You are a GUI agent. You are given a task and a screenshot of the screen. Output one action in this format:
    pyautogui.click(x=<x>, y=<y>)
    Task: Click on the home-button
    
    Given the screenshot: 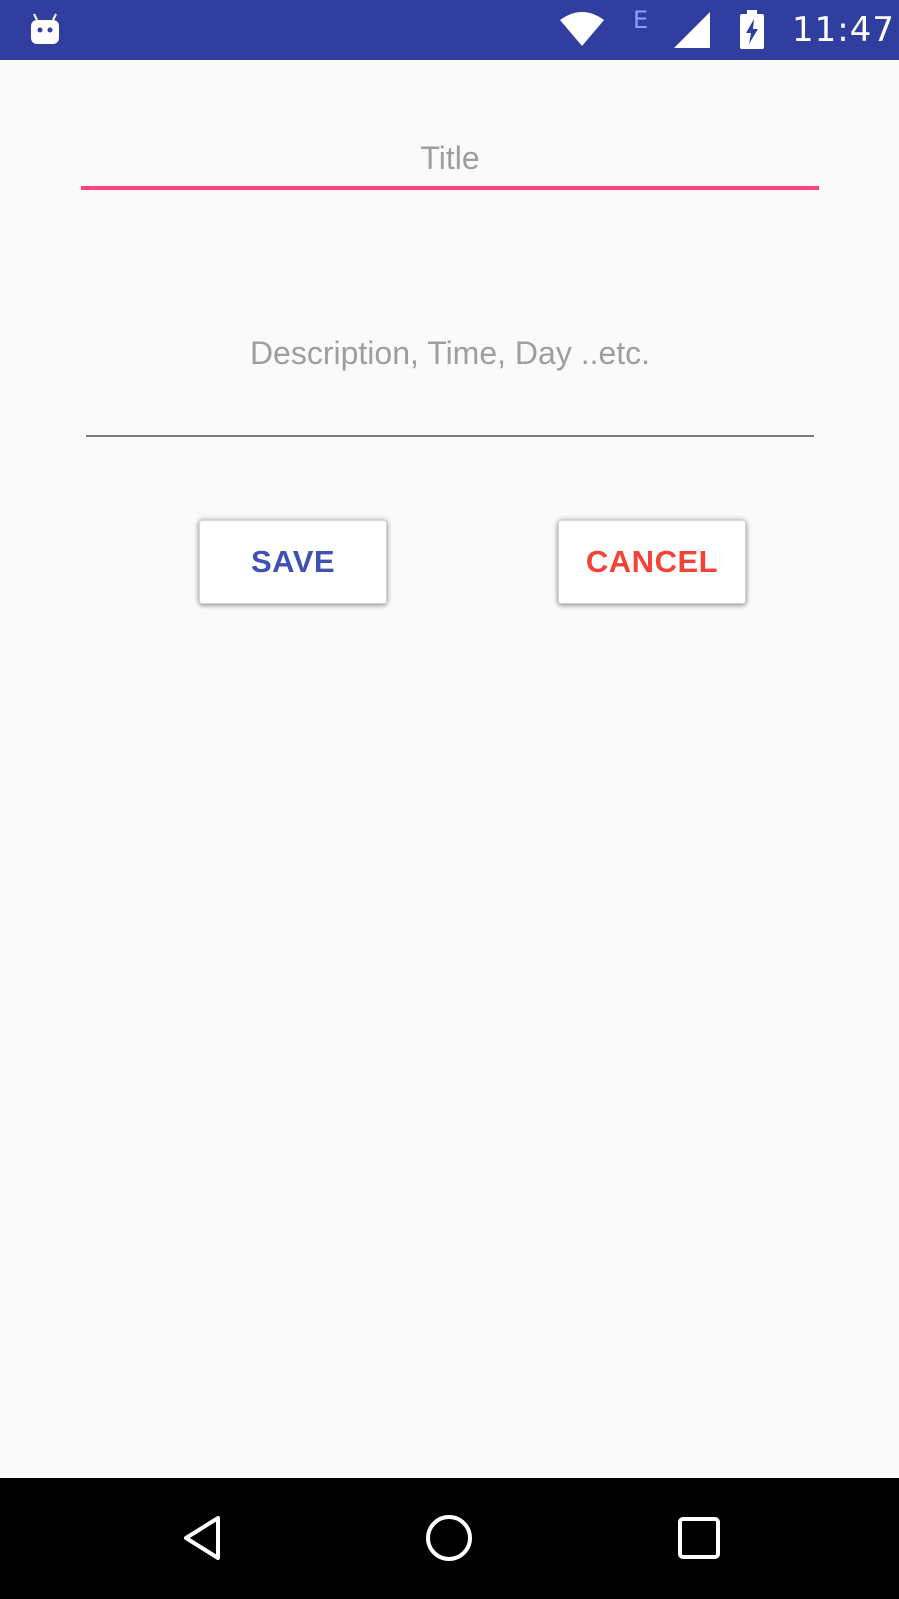 What is the action you would take?
    pyautogui.click(x=449, y=1538)
    